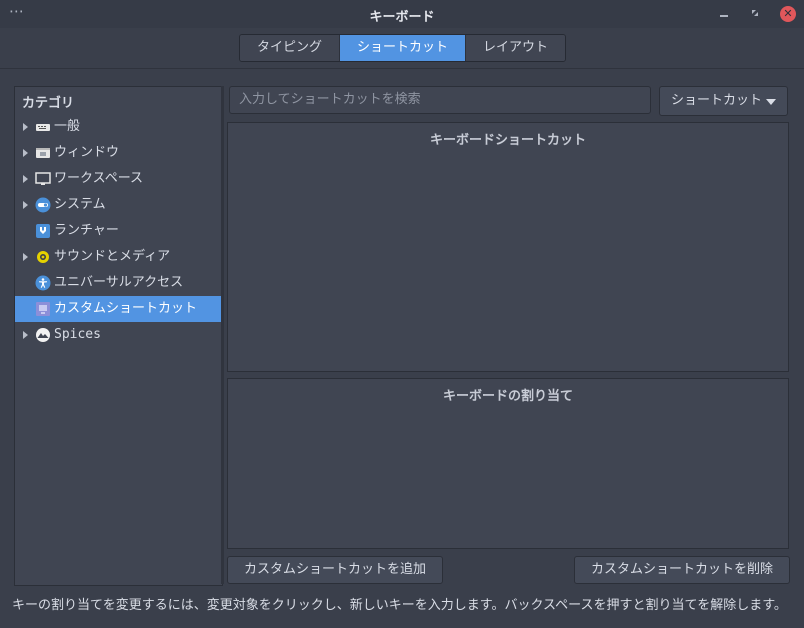 Image resolution: width=804 pixels, height=628 pixels. What do you see at coordinates (80, 204) in the screenshot?
I see `sidebar-item-label: システム` at bounding box center [80, 204].